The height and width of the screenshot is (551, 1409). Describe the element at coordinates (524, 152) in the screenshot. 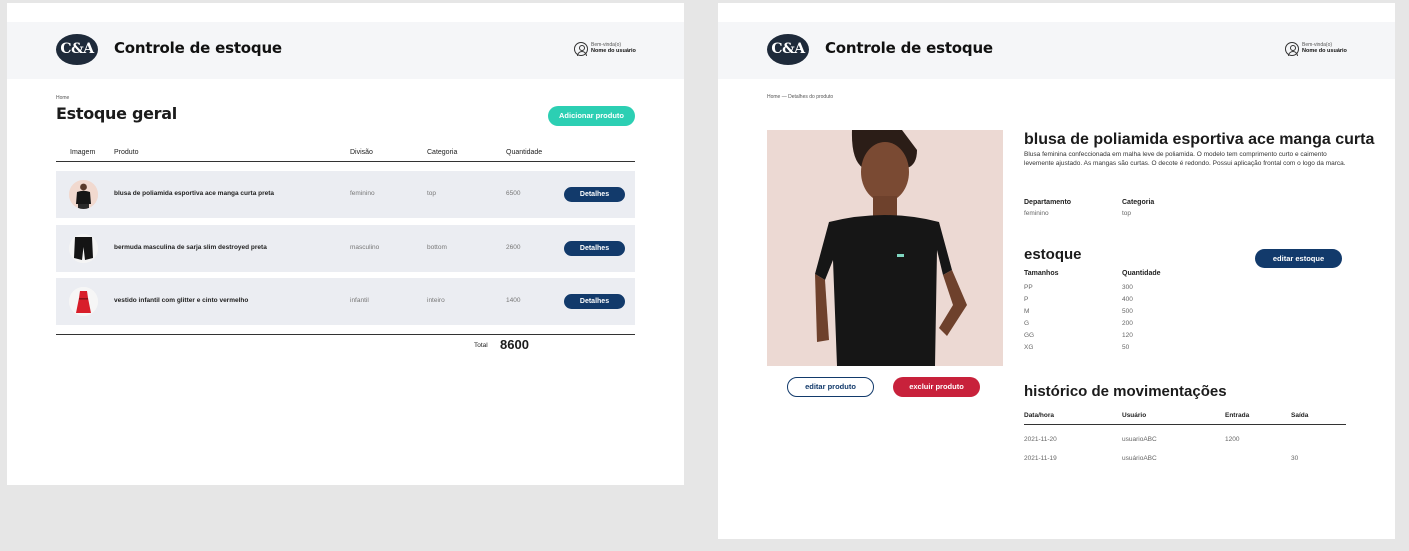

I see `column-header-quantity: Quantidade` at that location.